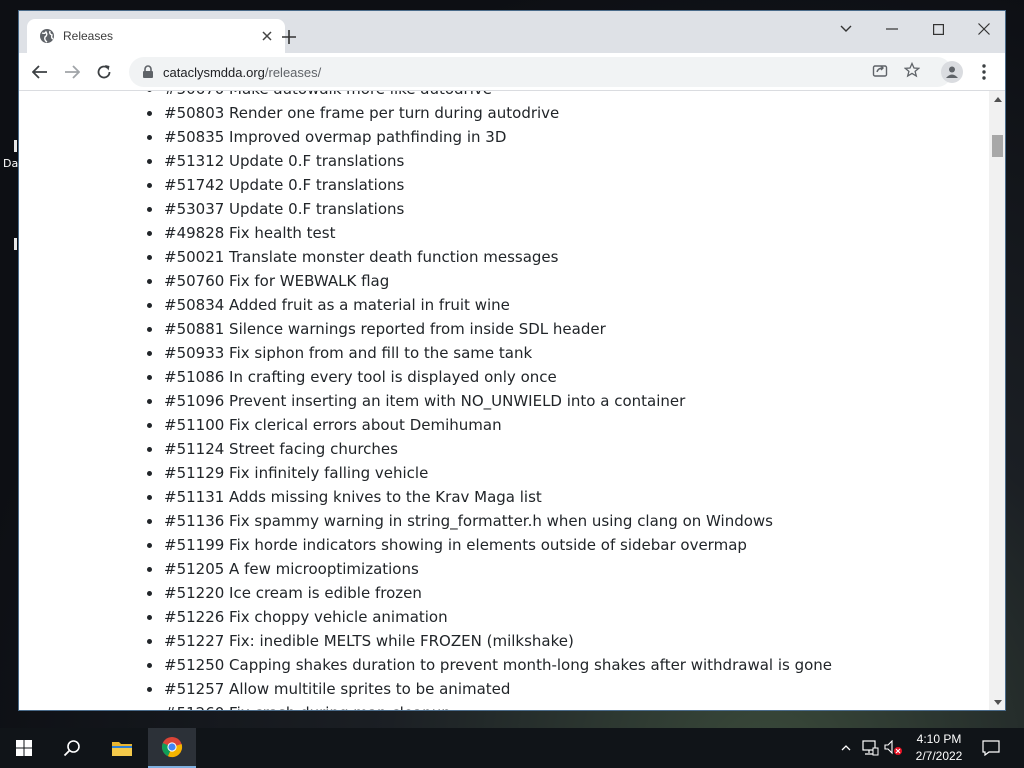 The height and width of the screenshot is (768, 1024). What do you see at coordinates (88, 36) in the screenshot?
I see `tab-title: Releases` at bounding box center [88, 36].